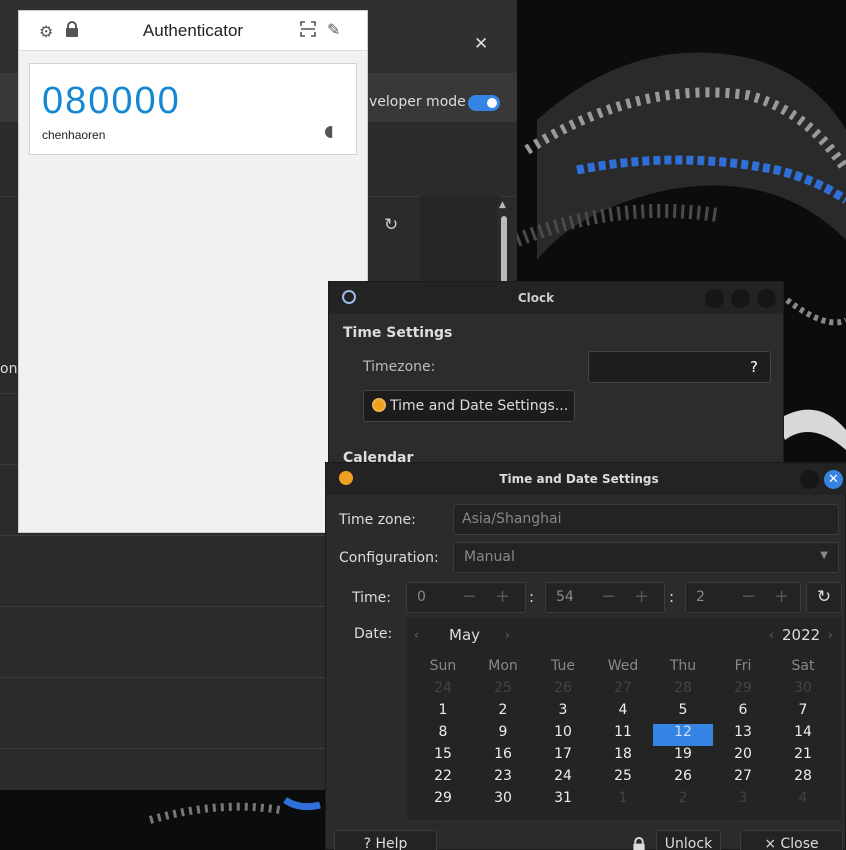  Describe the element at coordinates (333, 29) in the screenshot. I see `pencil-icon: ✎` at that location.